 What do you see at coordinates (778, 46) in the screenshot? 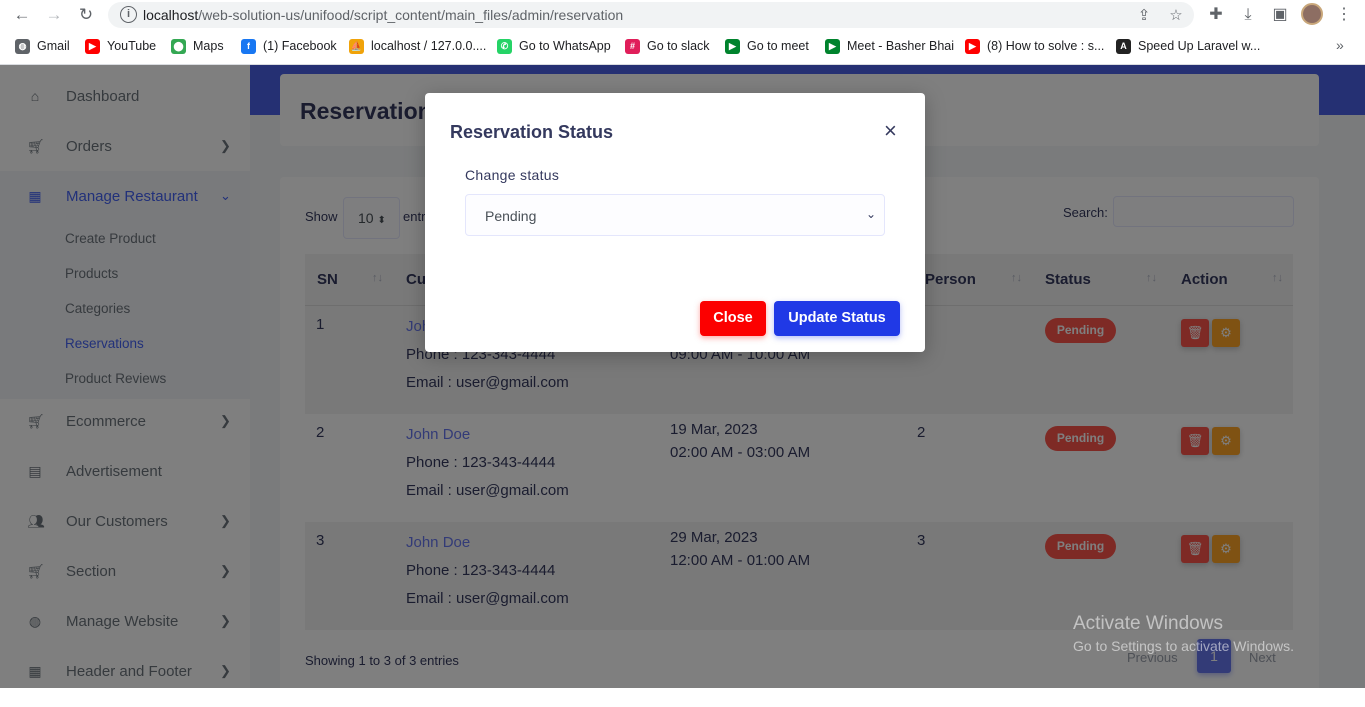
I see `bookmark-label: Go to meet` at bounding box center [778, 46].